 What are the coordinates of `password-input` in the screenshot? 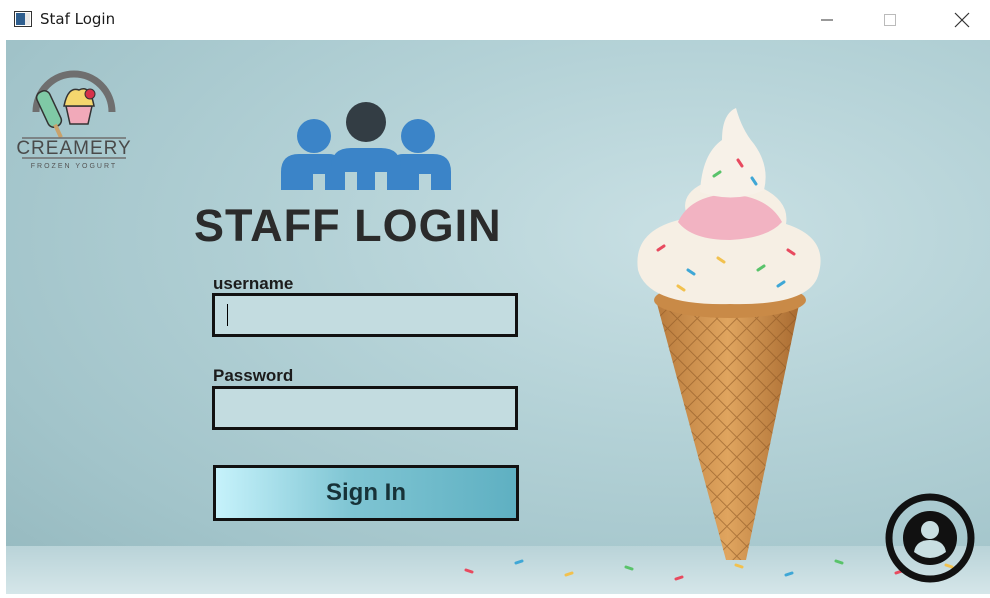 It's located at (365, 408).